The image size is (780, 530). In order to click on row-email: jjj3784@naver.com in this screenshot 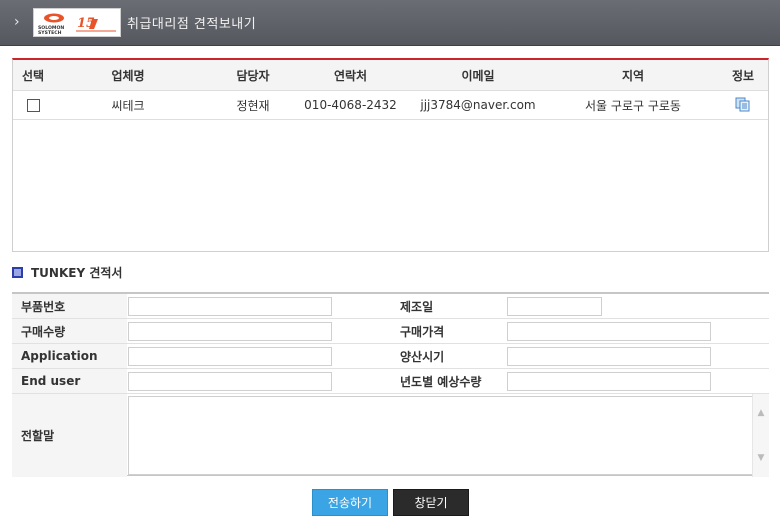, I will do `click(478, 105)`.